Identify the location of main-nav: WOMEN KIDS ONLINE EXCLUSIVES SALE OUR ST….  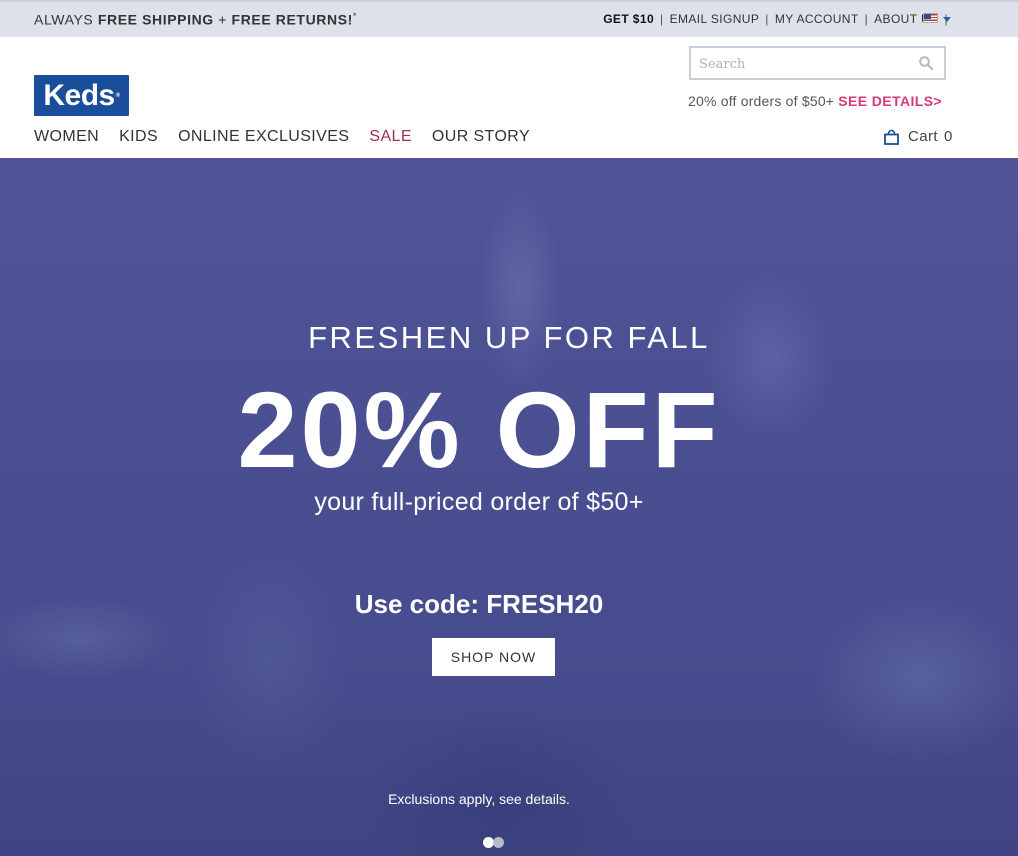
(282, 137).